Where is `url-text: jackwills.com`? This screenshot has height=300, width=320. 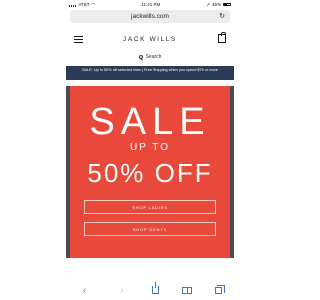 url-text: jackwills.com is located at coordinates (150, 16).